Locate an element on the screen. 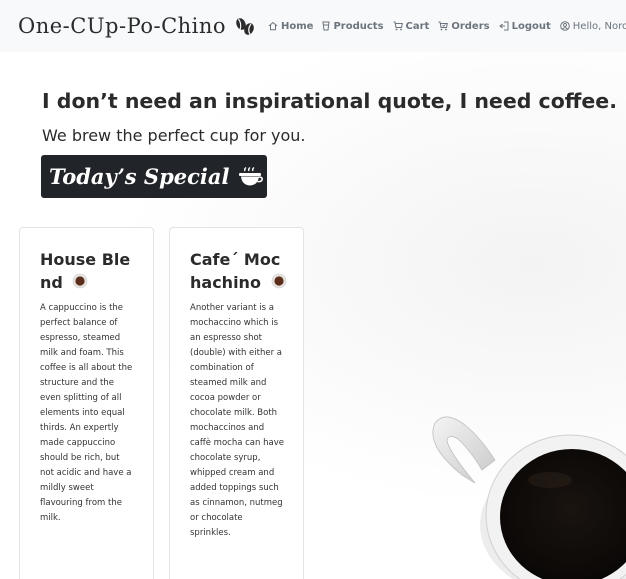 The width and height of the screenshot is (626, 579). product-title-wrap: Cafe´ Mochachino is located at coordinates (240, 271).